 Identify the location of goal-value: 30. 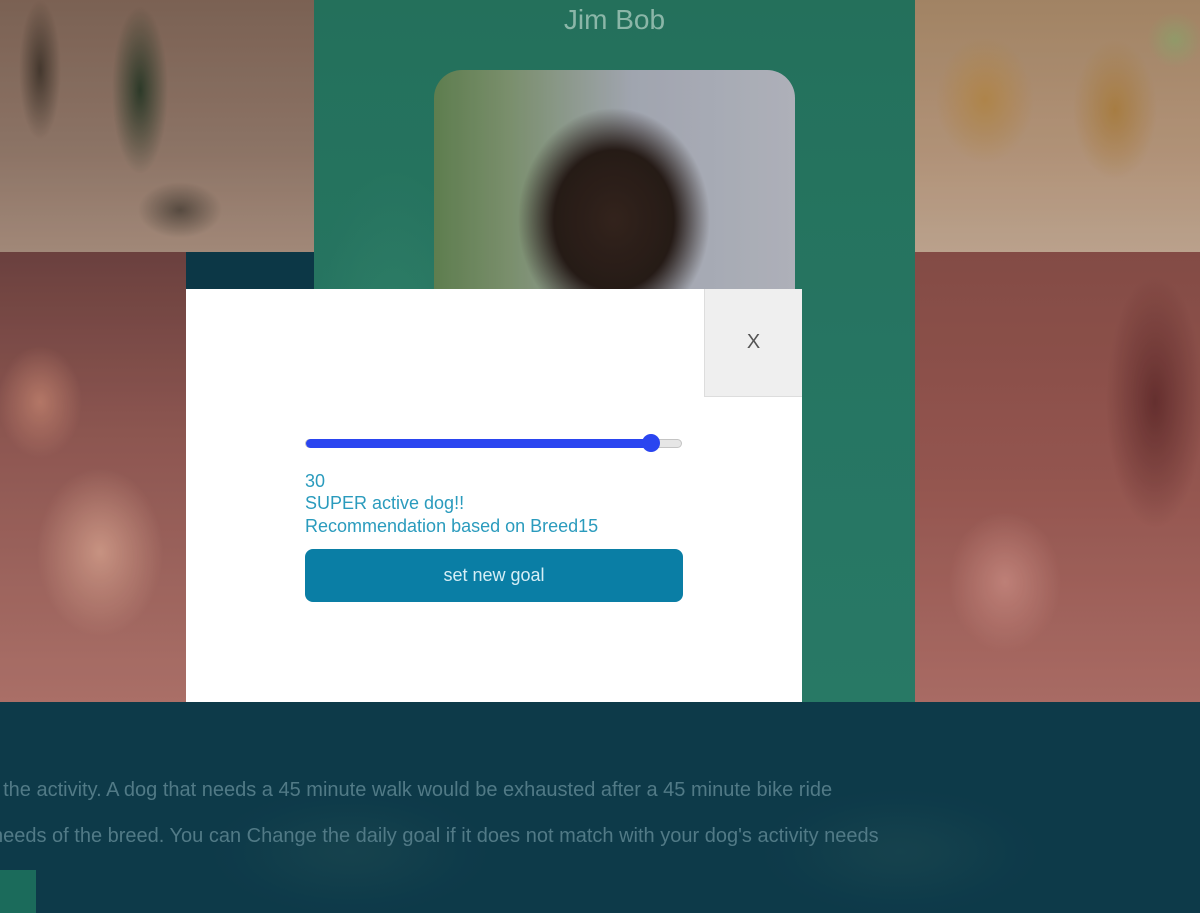
(315, 481).